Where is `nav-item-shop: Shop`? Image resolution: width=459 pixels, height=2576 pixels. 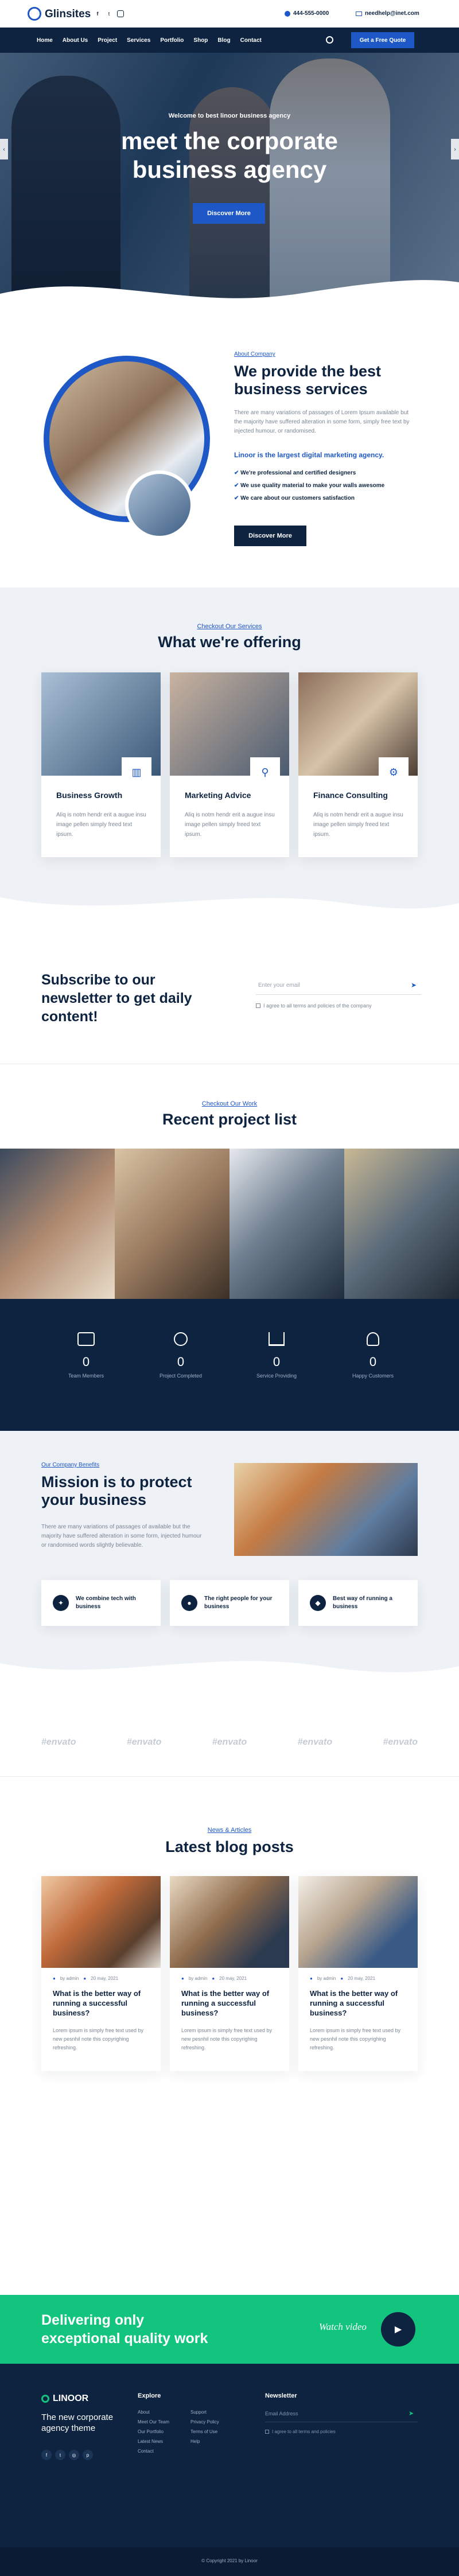
nav-item-shop: Shop is located at coordinates (200, 40).